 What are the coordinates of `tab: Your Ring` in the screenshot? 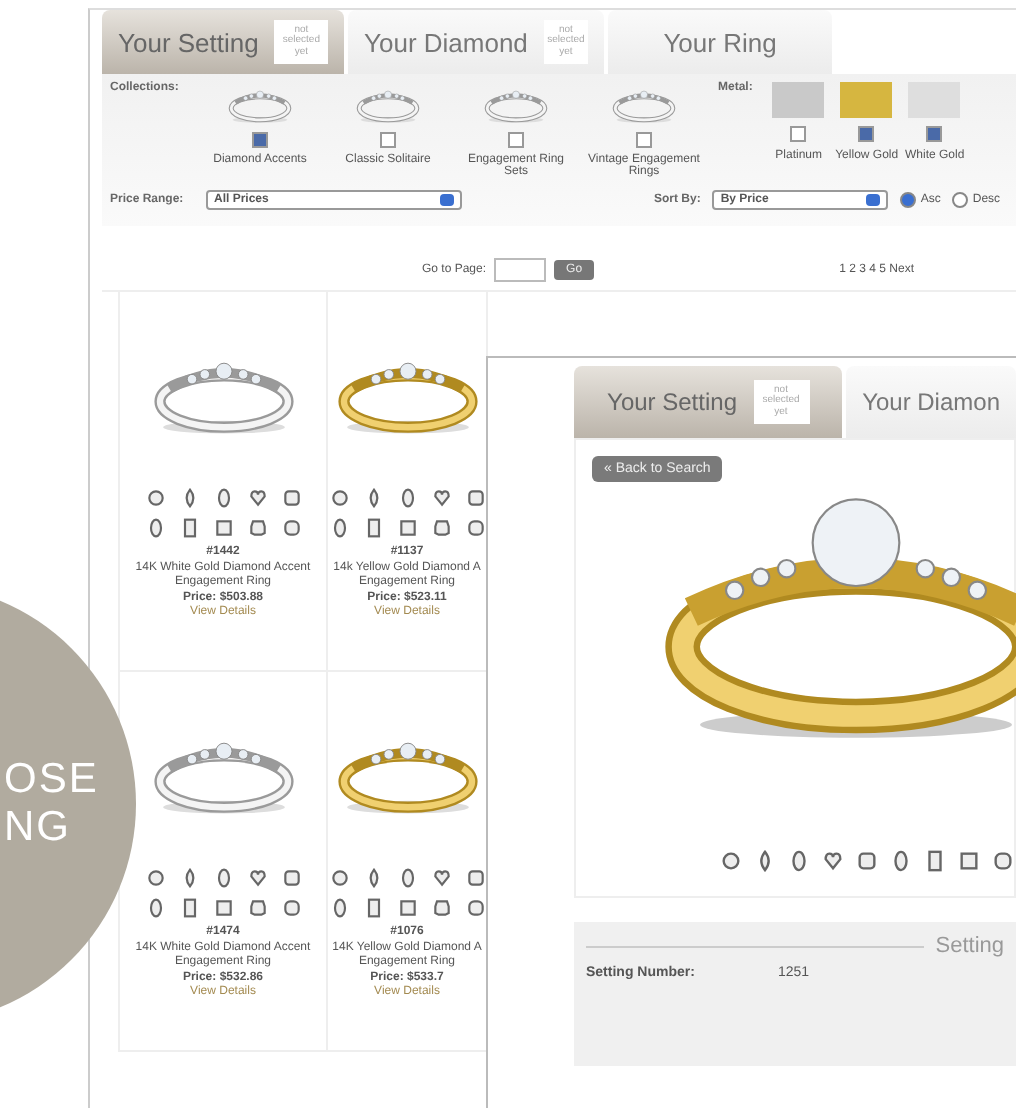 It's located at (720, 42).